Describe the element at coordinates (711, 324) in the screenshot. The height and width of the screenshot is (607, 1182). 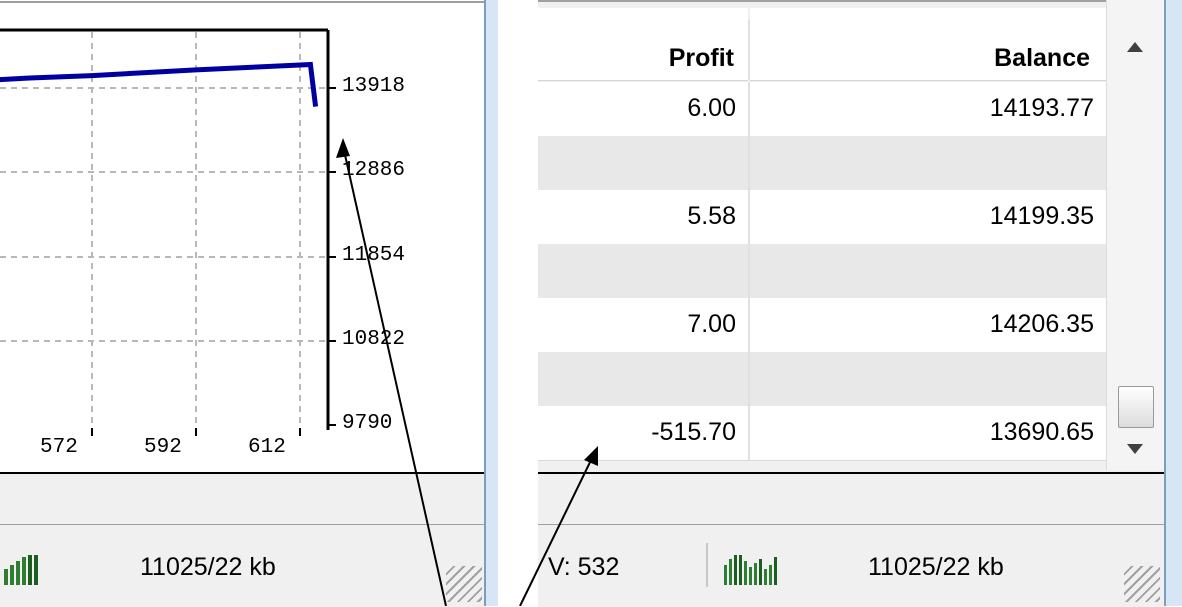
I see `profit-cell: 7.00` at that location.